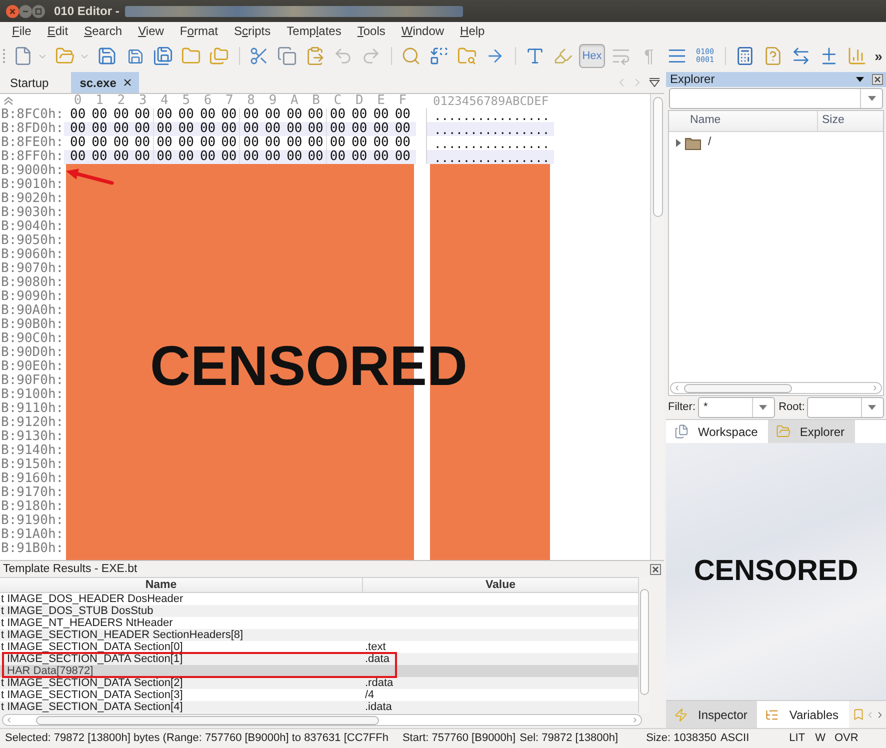 The height and width of the screenshot is (748, 886). What do you see at coordinates (92, 599) in the screenshot?
I see `table-cell-text: t IMAGE_DOS_HEADER DosHeader` at bounding box center [92, 599].